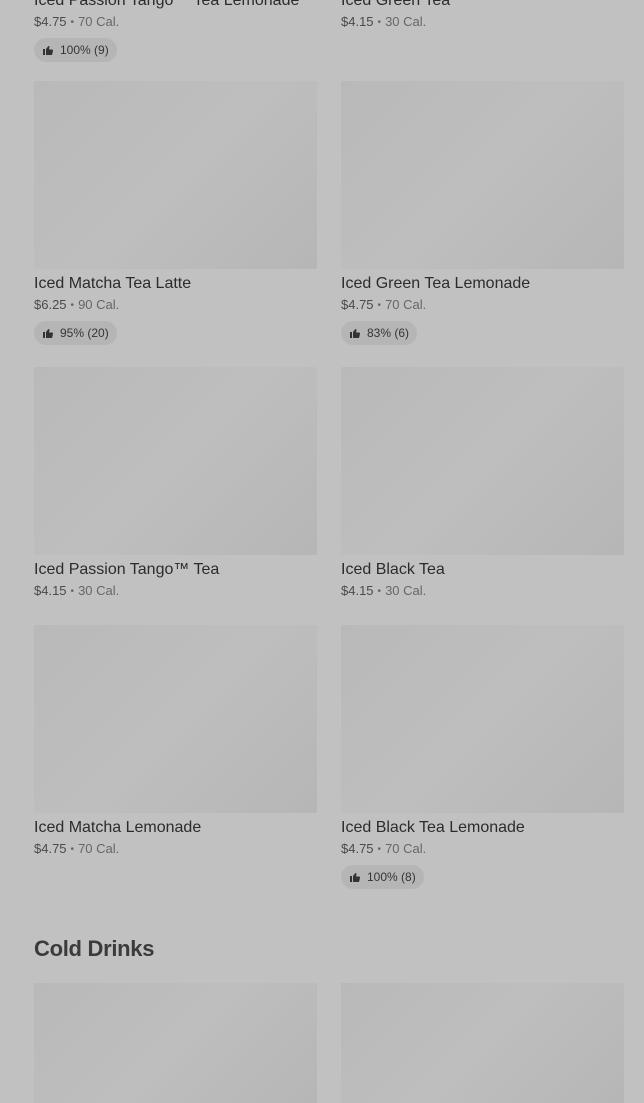 Image resolution: width=644 pixels, height=1103 pixels. What do you see at coordinates (84, 50) in the screenshot?
I see `rating-text: 100% (9)` at bounding box center [84, 50].